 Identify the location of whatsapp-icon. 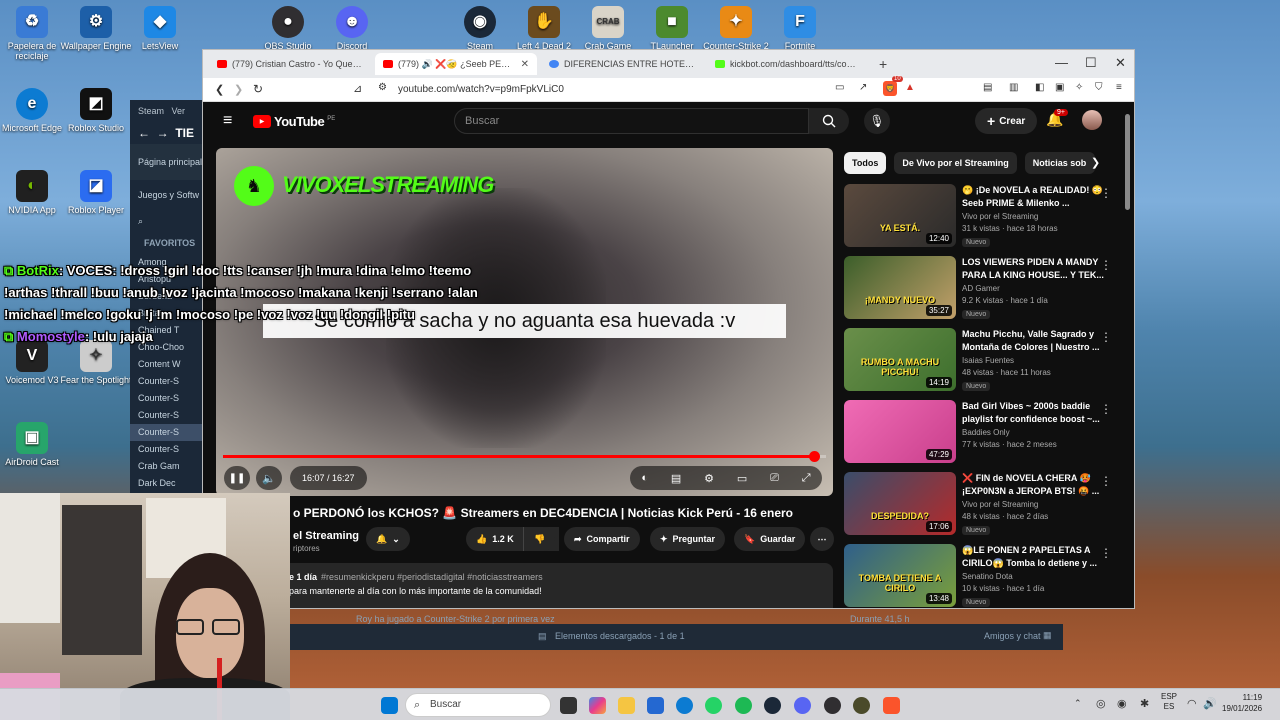
(713, 705).